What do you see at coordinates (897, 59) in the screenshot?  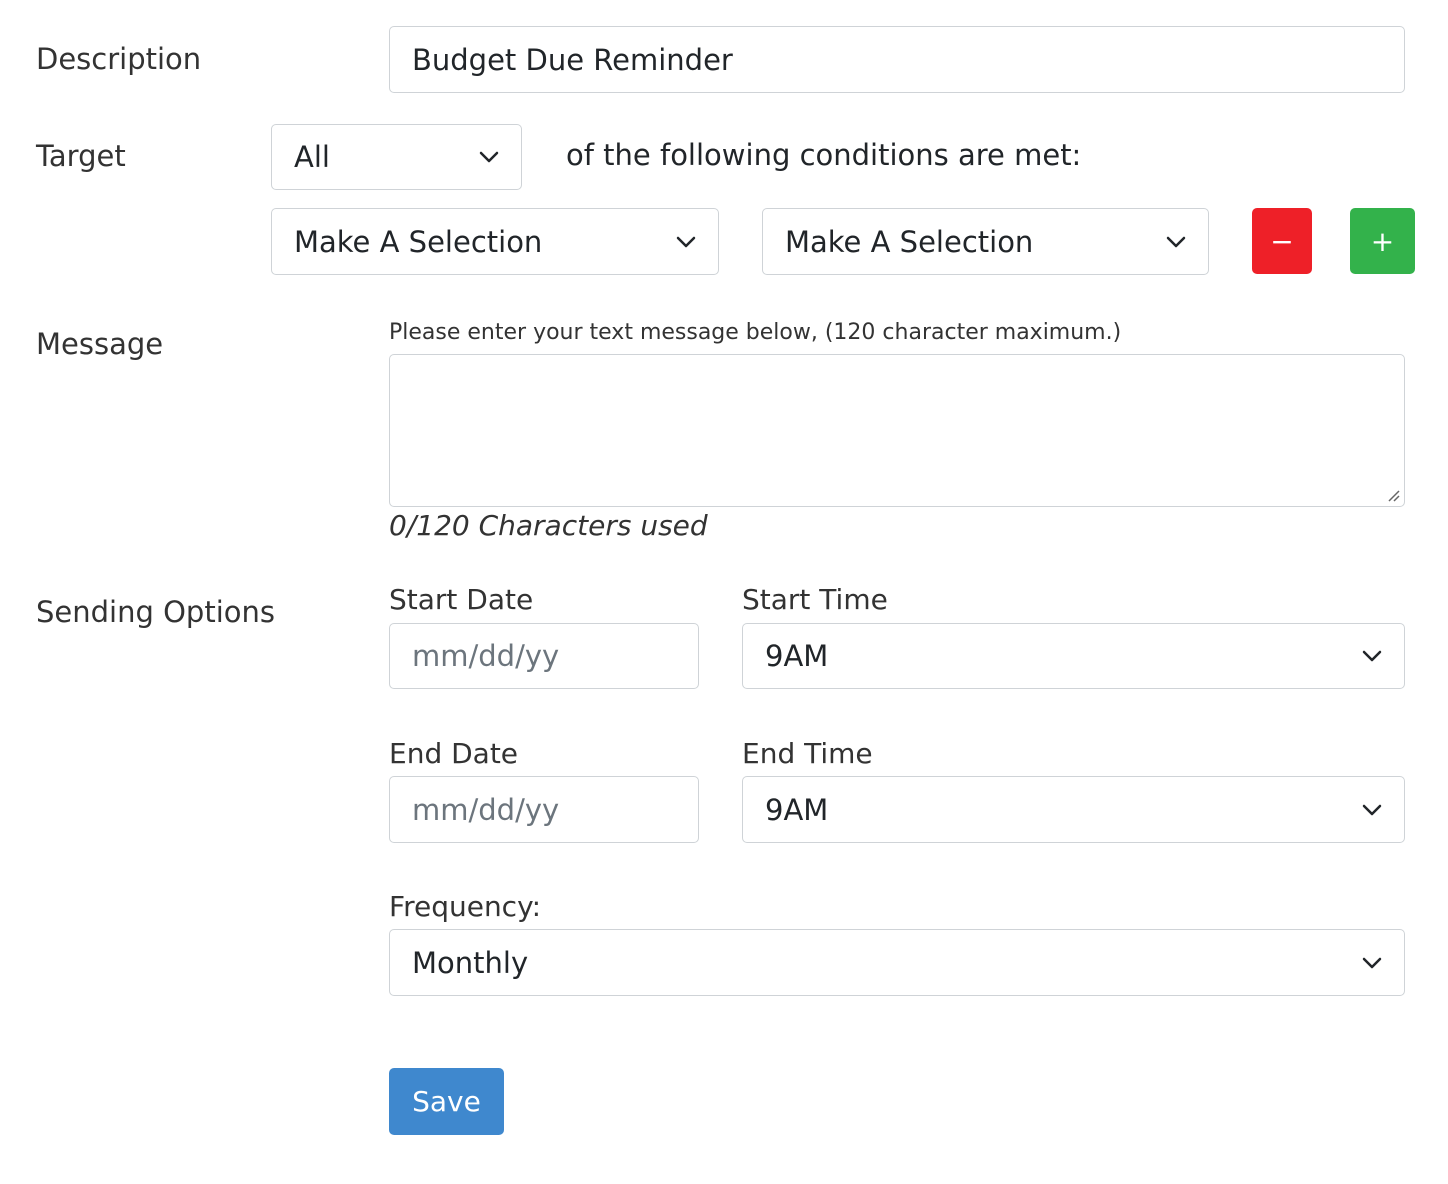 I see `description-input: Budget Due Reminder` at bounding box center [897, 59].